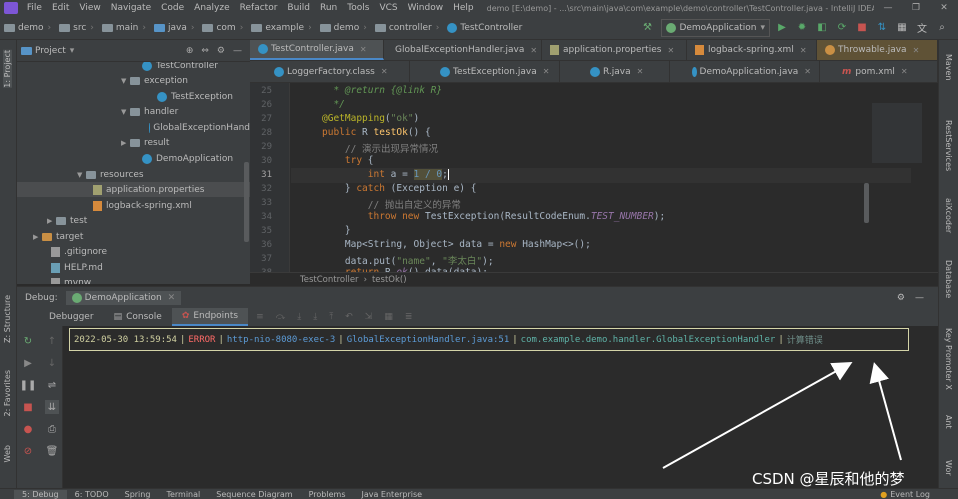 This screenshot has width=958, height=499. What do you see at coordinates (842, 28) in the screenshot?
I see `profile-icon: ⟳` at bounding box center [842, 28].